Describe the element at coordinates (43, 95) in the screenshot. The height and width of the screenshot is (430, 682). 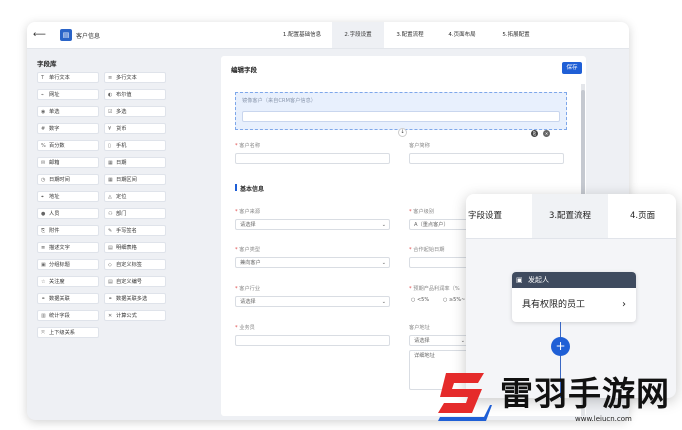
I see `field-type-icon: ⌁` at that location.